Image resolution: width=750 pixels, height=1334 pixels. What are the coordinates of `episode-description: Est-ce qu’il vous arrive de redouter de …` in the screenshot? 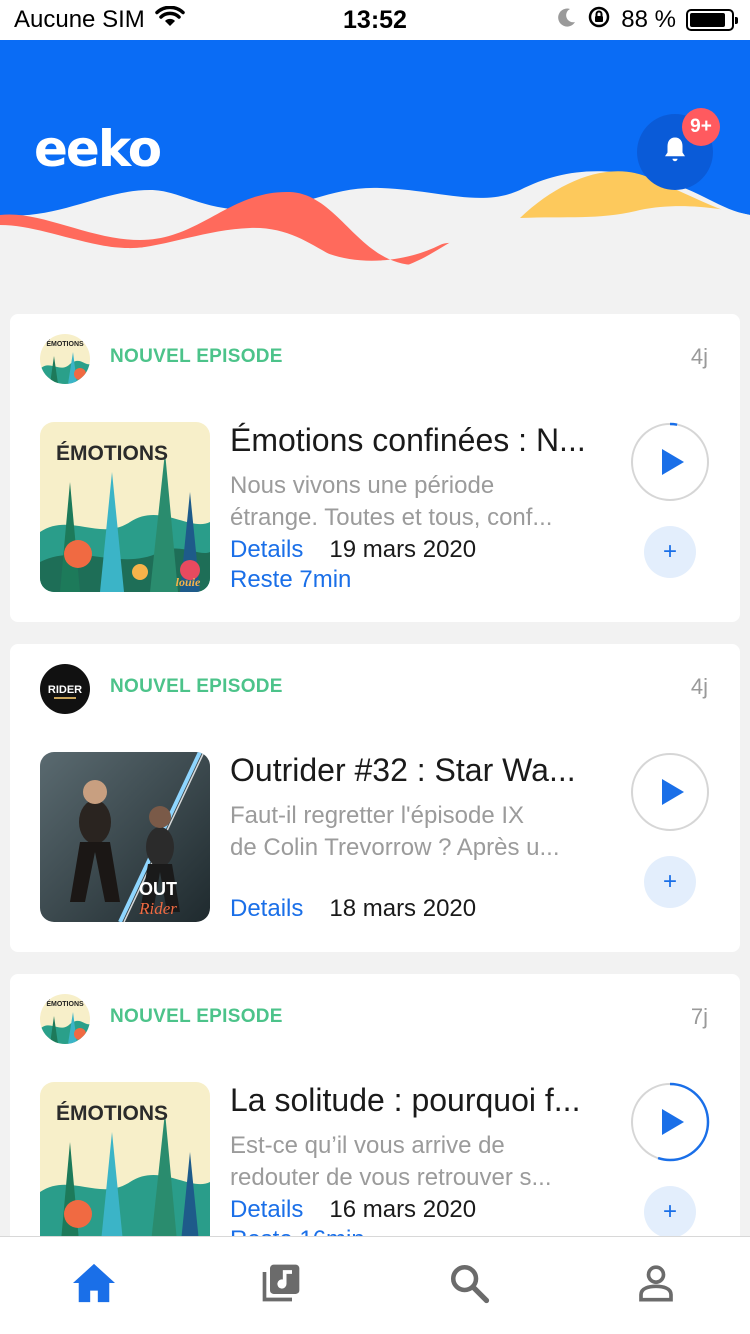 It's located at (416, 1162).